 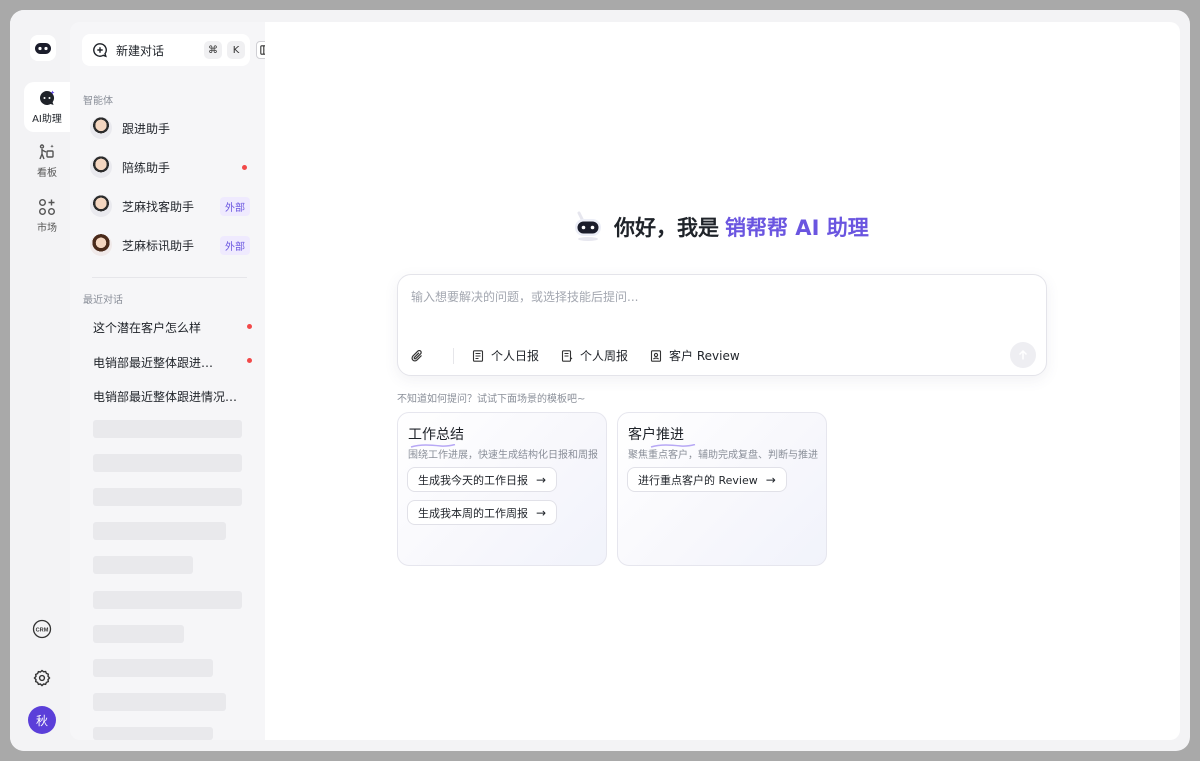 I want to click on card-description: 聚焦重点客户，辅助完成复盘、判断与推进, so click(x=723, y=455).